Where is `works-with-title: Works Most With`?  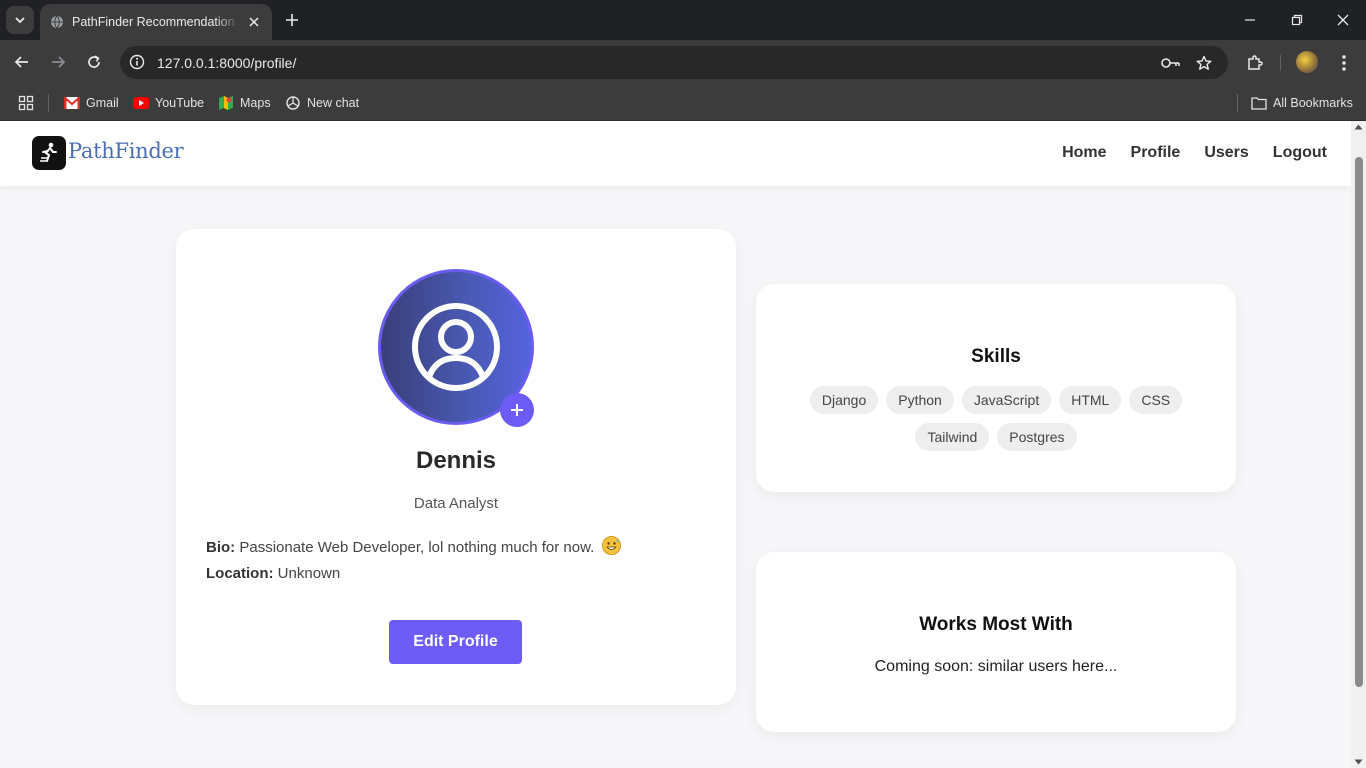 works-with-title: Works Most With is located at coordinates (996, 624).